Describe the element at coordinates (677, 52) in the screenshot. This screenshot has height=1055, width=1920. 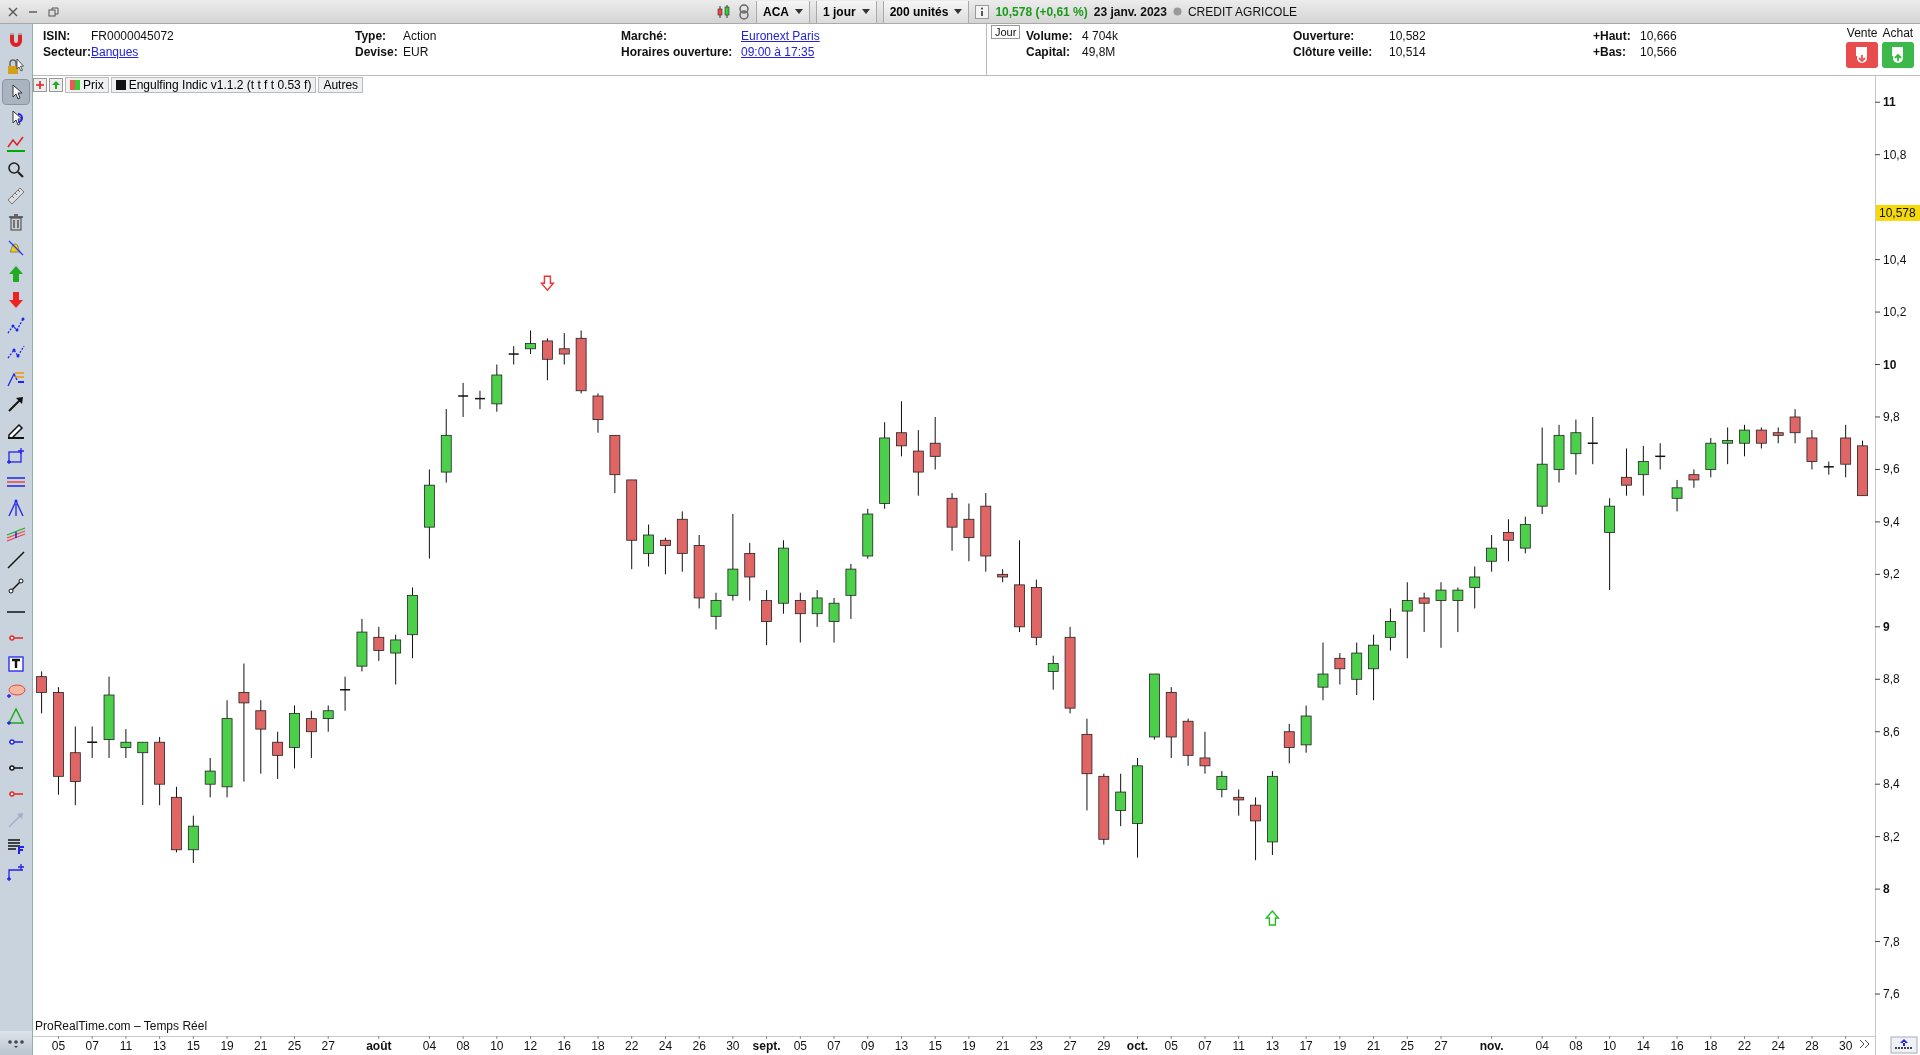
I see `field-label: Horaires ouverture:` at that location.